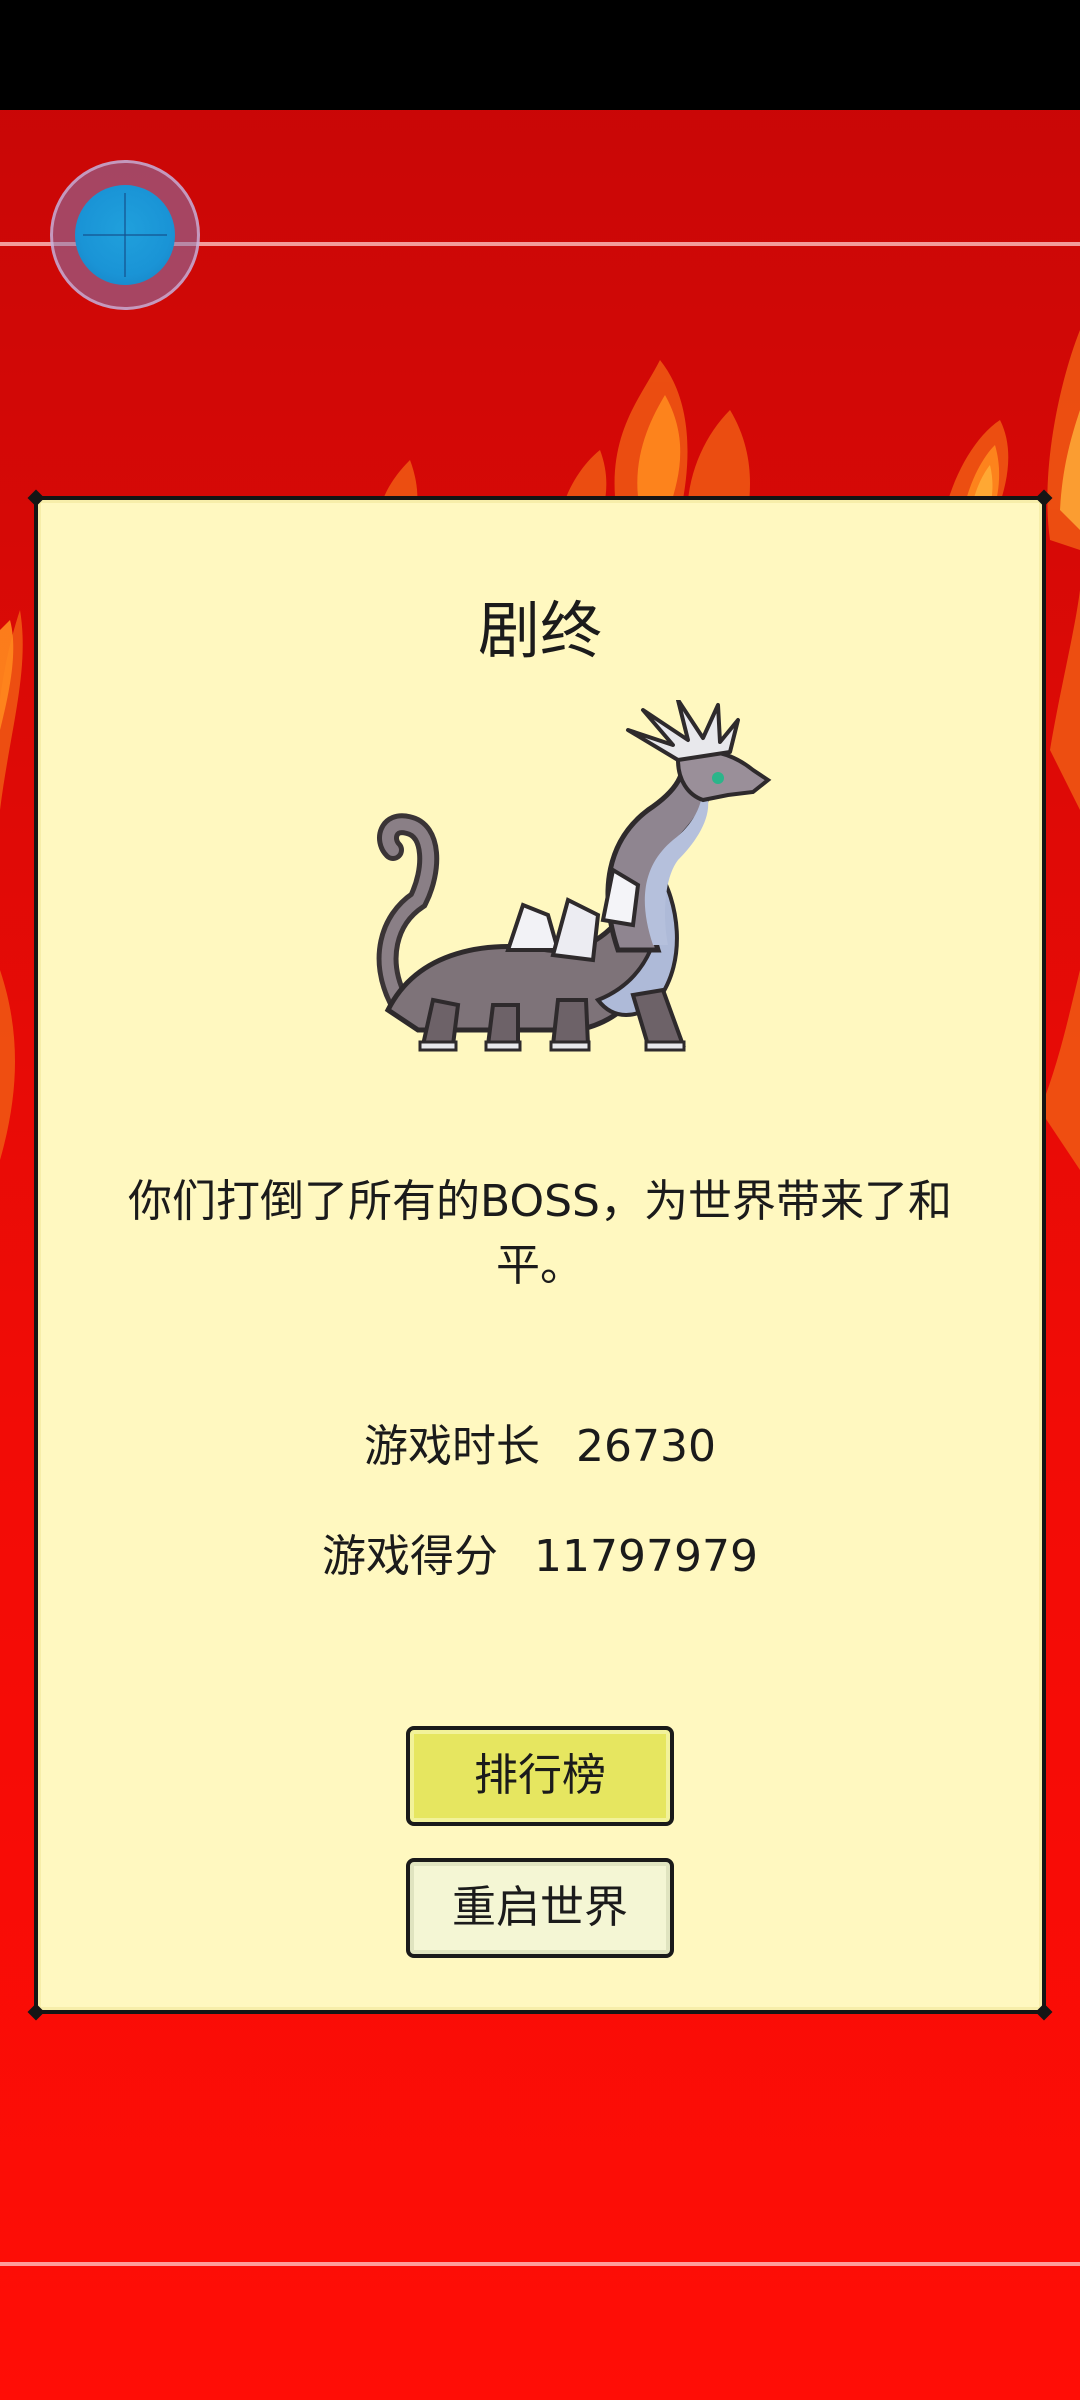 This screenshot has height=2400, width=1080. I want to click on ending-message: 你们打倒了所有的BOSS，为世界带来了和平。, so click(540, 1233).